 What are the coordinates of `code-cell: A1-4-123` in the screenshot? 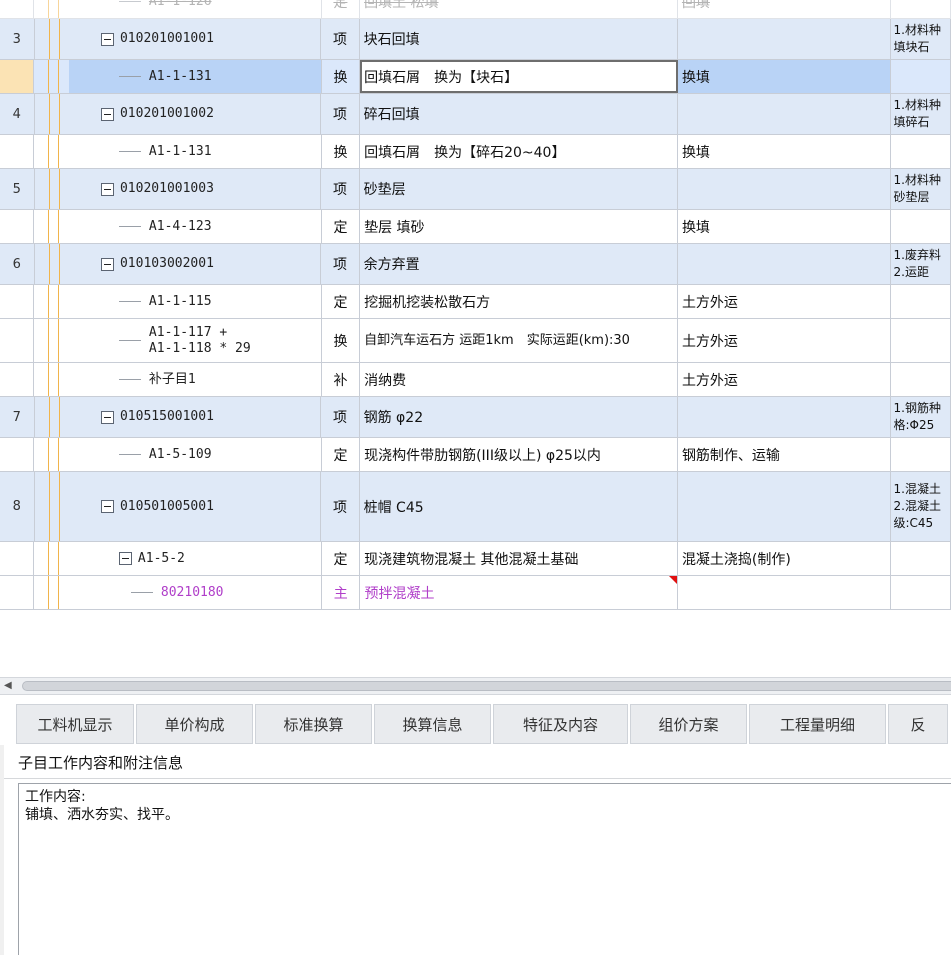 It's located at (195, 226).